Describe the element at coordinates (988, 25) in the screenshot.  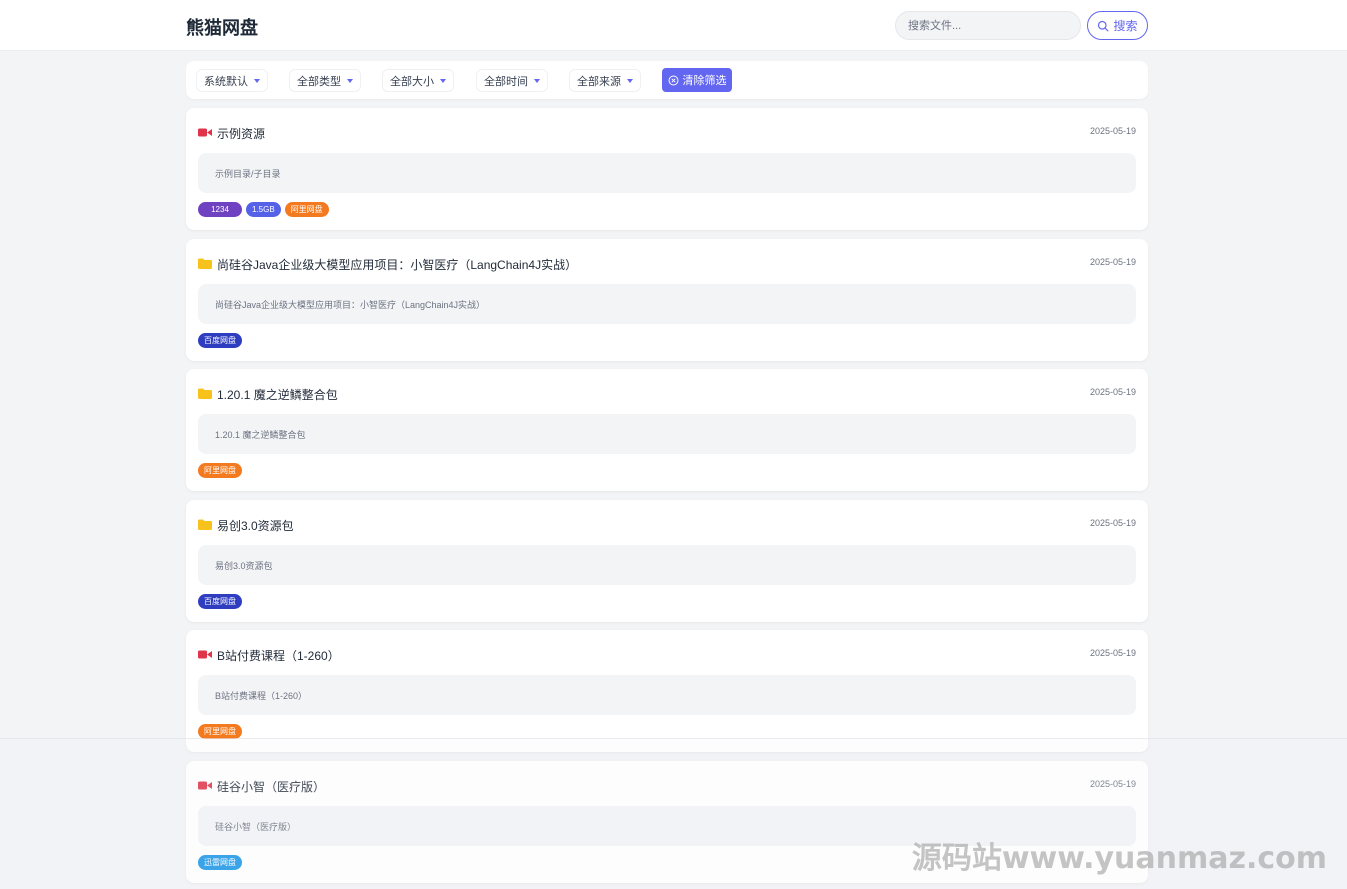
I see `search-input` at that location.